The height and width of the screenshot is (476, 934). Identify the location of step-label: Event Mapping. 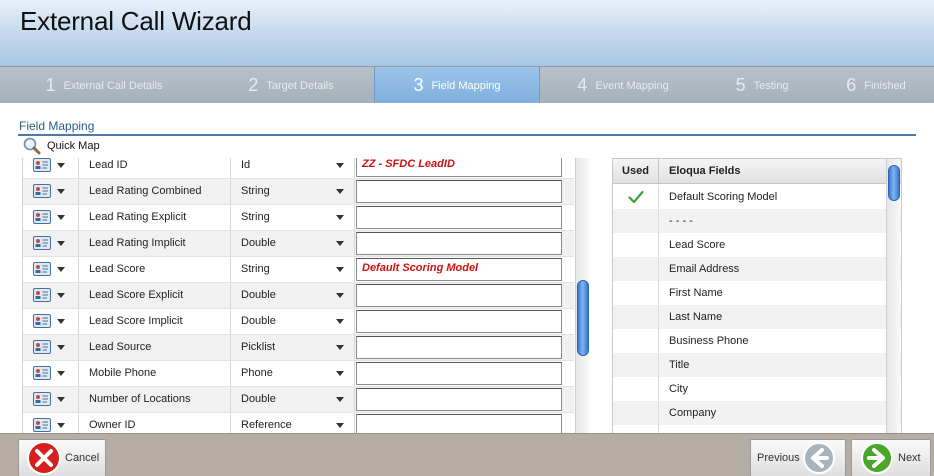
(632, 85).